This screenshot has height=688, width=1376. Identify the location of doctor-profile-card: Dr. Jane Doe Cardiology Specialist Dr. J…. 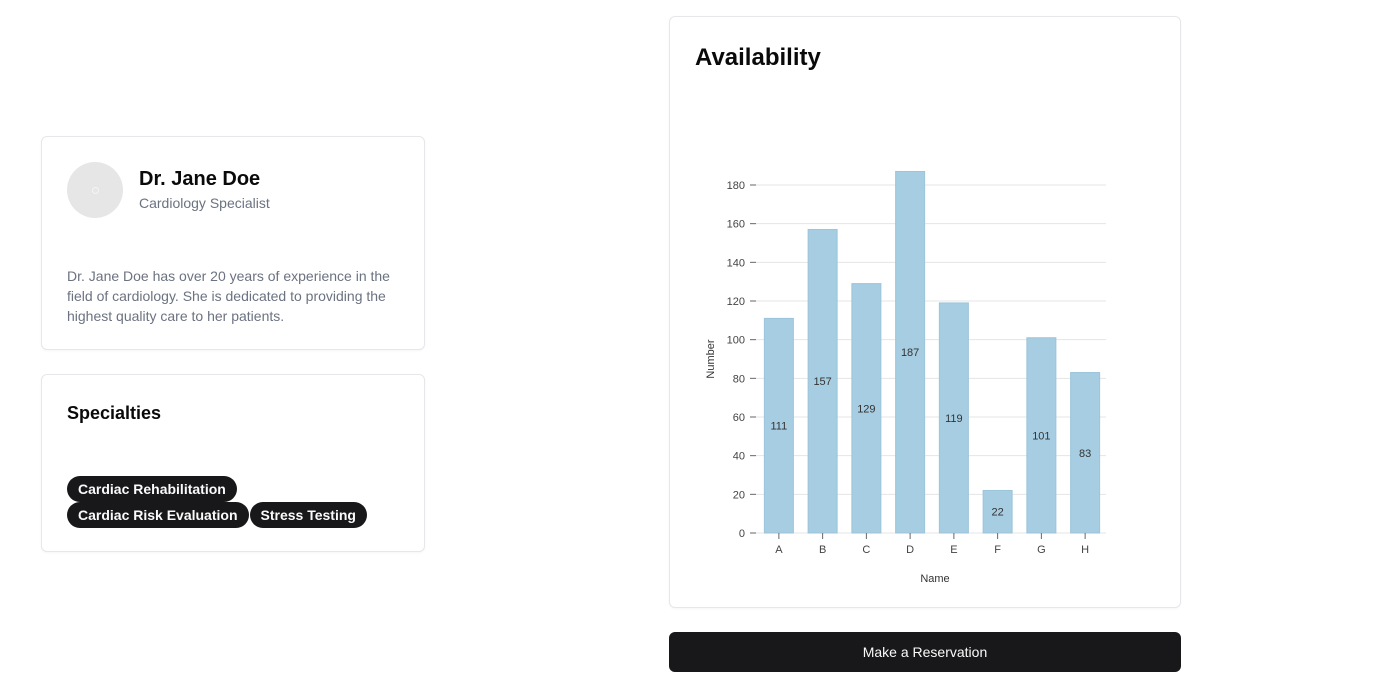
(233, 243).